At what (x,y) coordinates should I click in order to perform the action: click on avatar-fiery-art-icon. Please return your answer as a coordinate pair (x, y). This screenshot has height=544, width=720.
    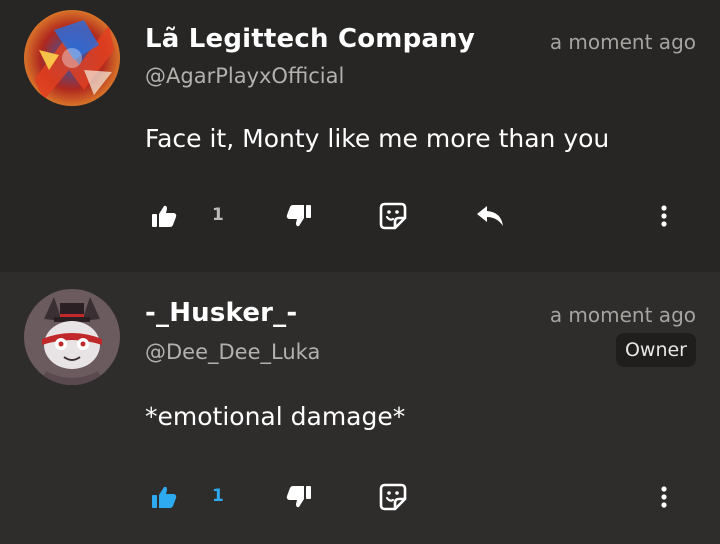
    Looking at the image, I should click on (72, 58).